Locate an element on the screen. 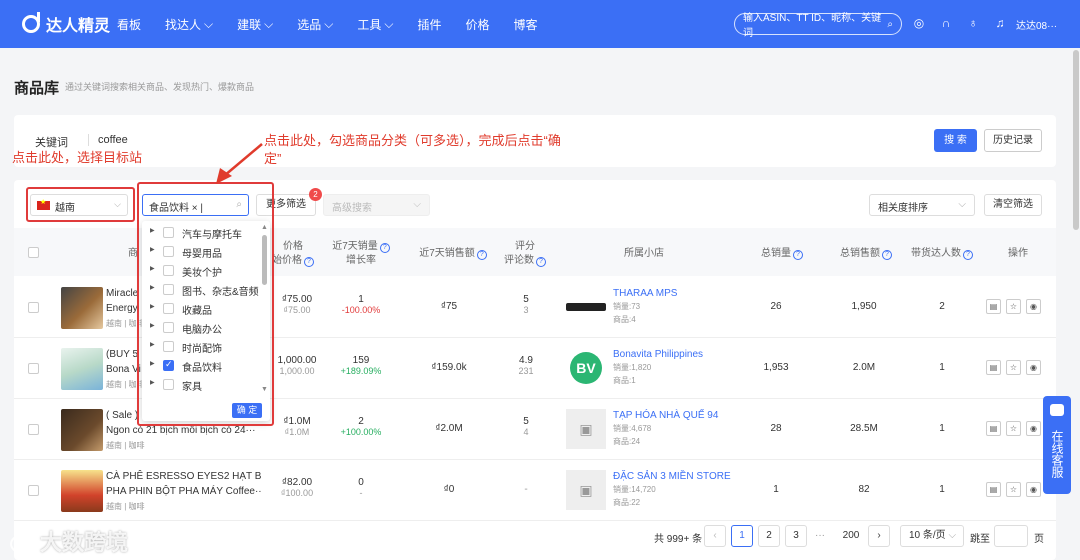 The width and height of the screenshot is (1080, 560). page-button: 1 is located at coordinates (742, 536).